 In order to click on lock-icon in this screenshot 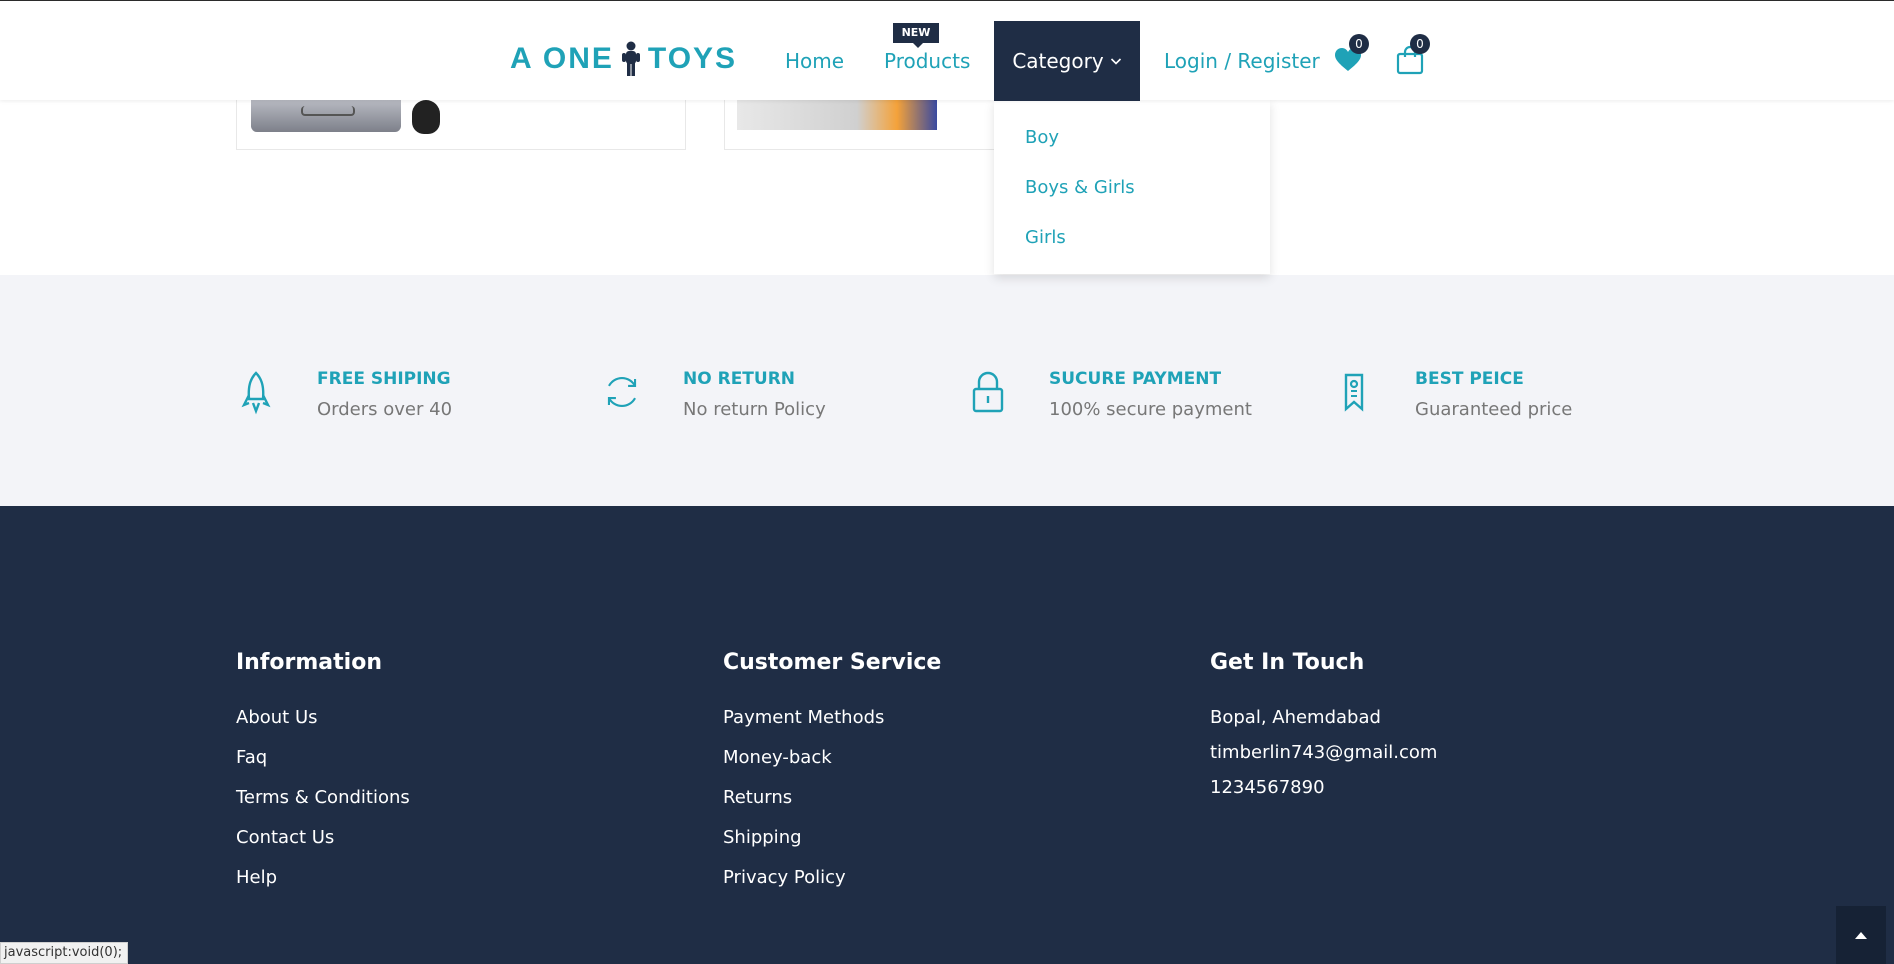, I will do `click(988, 392)`.